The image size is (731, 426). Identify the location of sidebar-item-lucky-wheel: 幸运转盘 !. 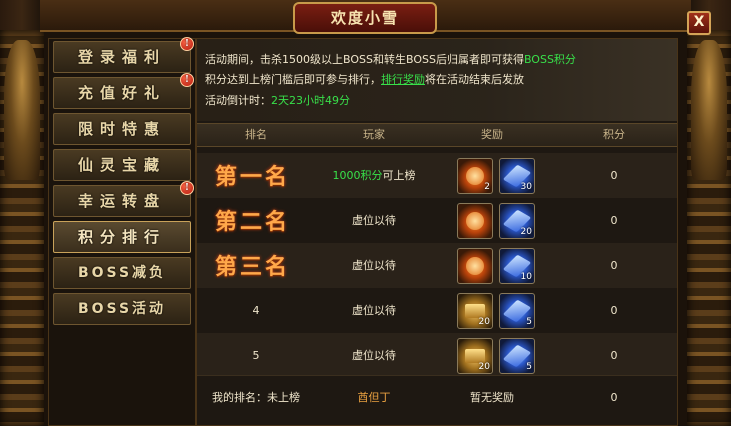
(123, 199).